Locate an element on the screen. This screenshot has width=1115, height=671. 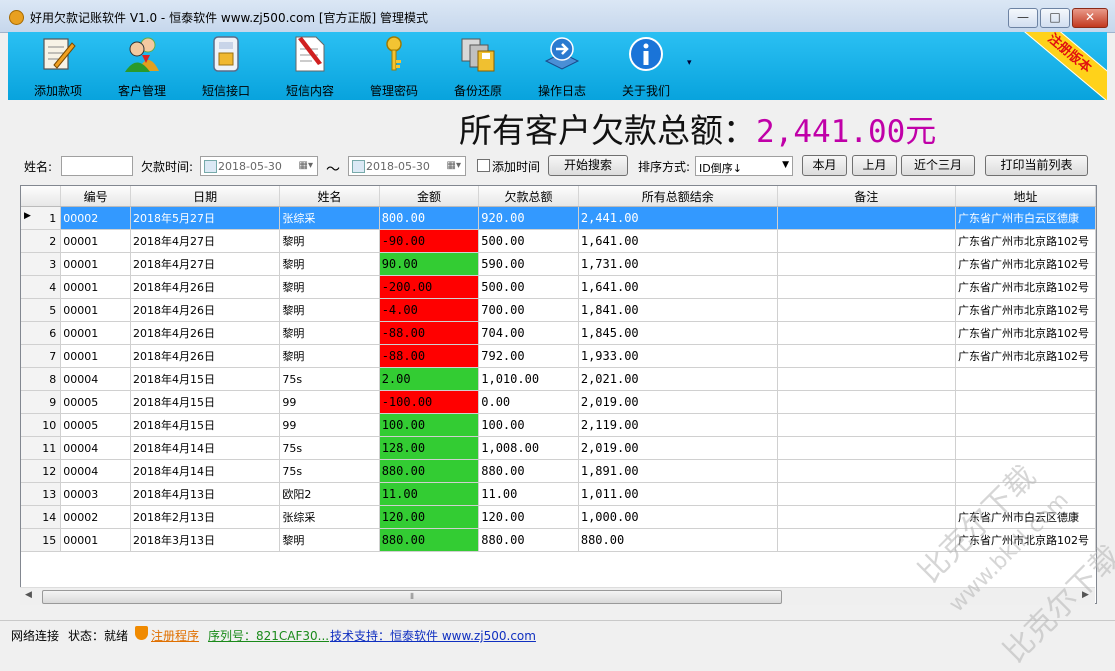
search-button: 开始搜索 is located at coordinates (588, 165).